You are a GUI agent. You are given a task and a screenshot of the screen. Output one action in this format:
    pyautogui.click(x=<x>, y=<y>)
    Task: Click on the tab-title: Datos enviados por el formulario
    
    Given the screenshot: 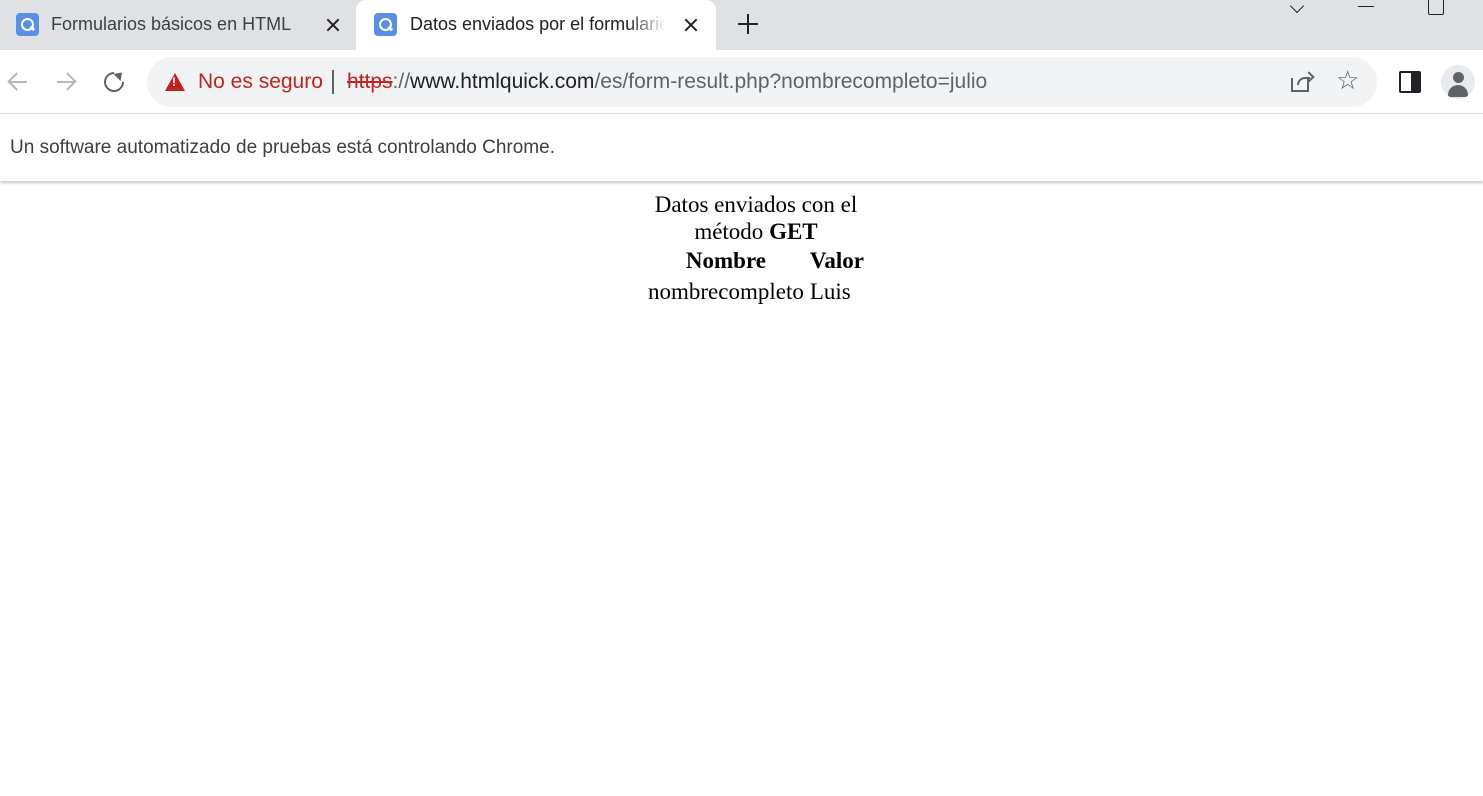 What is the action you would take?
    pyautogui.click(x=538, y=24)
    